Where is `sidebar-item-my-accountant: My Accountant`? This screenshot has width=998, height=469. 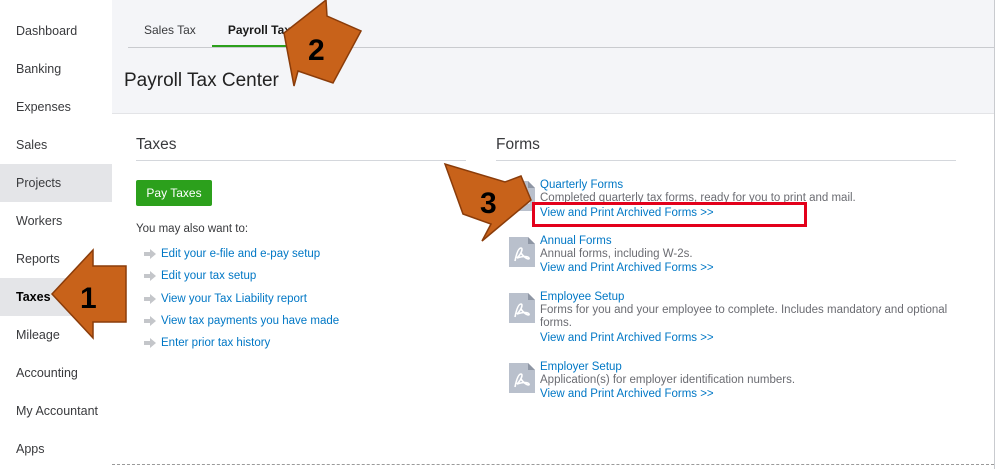 sidebar-item-my-accountant: My Accountant is located at coordinates (56, 411).